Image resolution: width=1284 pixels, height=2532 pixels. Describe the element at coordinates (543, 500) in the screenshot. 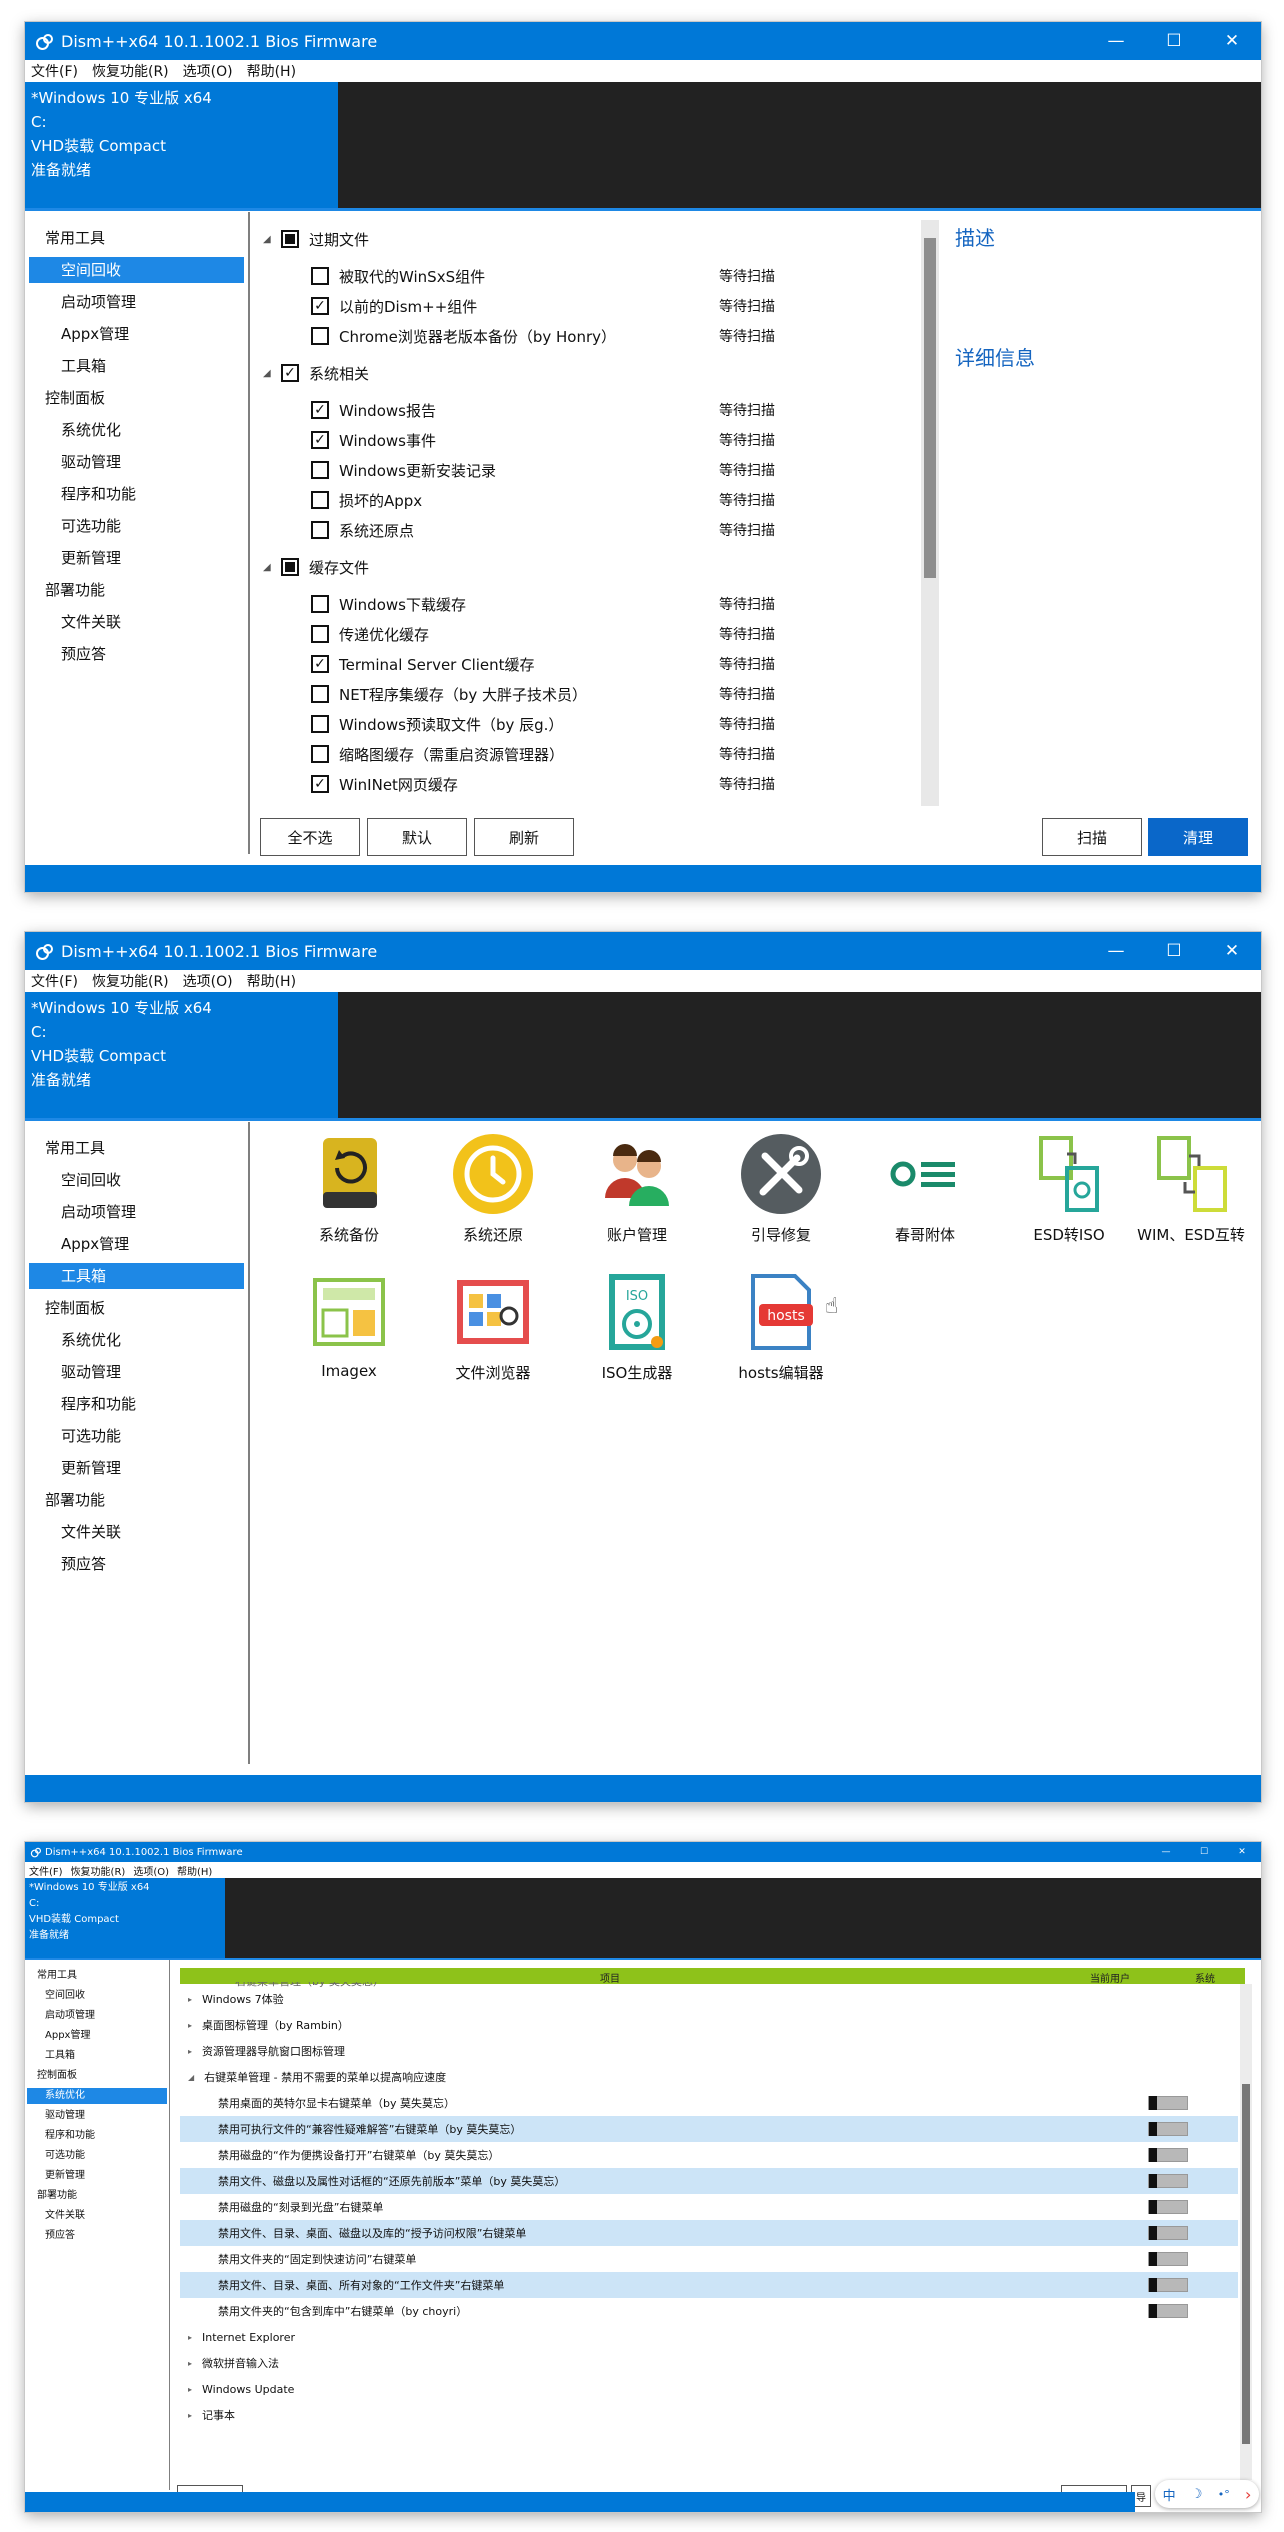

I see `cleanup-item: 损坏的Appx 等待扫描` at that location.